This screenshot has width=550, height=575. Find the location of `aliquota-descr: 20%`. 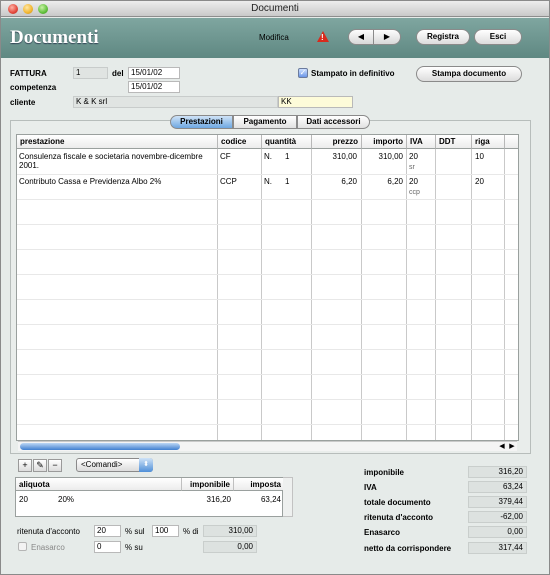

aliquota-descr: 20% is located at coordinates (66, 499).